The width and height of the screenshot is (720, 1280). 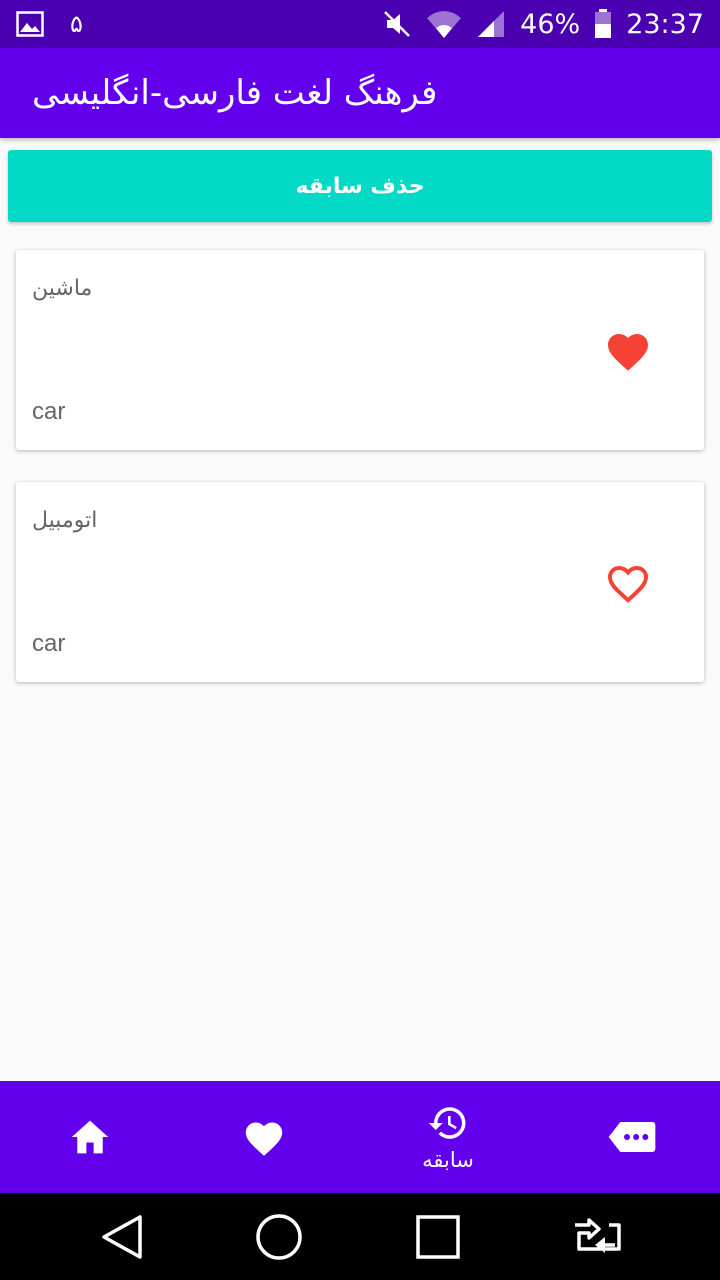 I want to click on page-title: فرهنگ لغت فارسی-انگلیسی, so click(x=235, y=93).